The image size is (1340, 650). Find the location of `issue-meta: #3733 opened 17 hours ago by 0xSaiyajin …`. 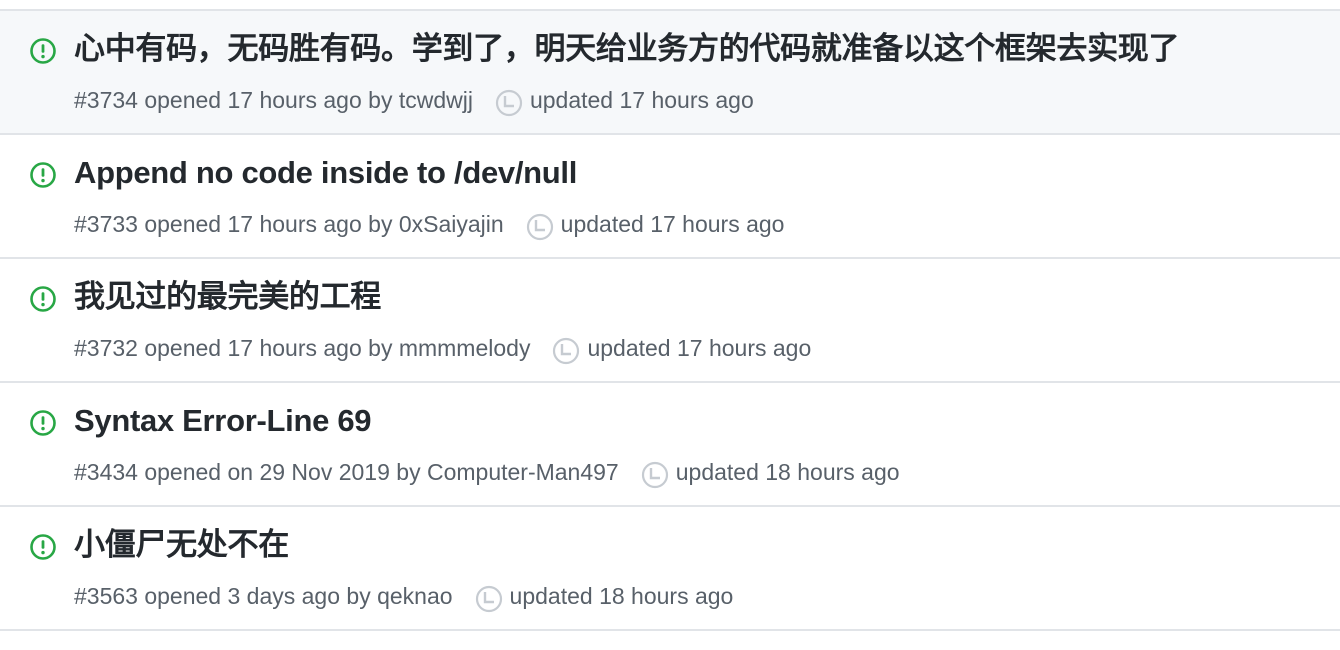

issue-meta: #3733 opened 17 hours ago by 0xSaiyajin … is located at coordinates (429, 225).